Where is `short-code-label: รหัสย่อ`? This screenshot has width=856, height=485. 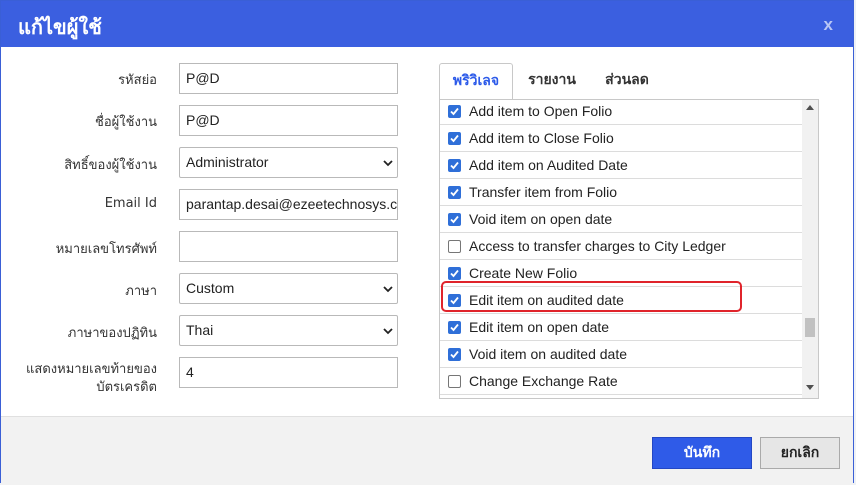 short-code-label: รหัสย่อ is located at coordinates (137, 80).